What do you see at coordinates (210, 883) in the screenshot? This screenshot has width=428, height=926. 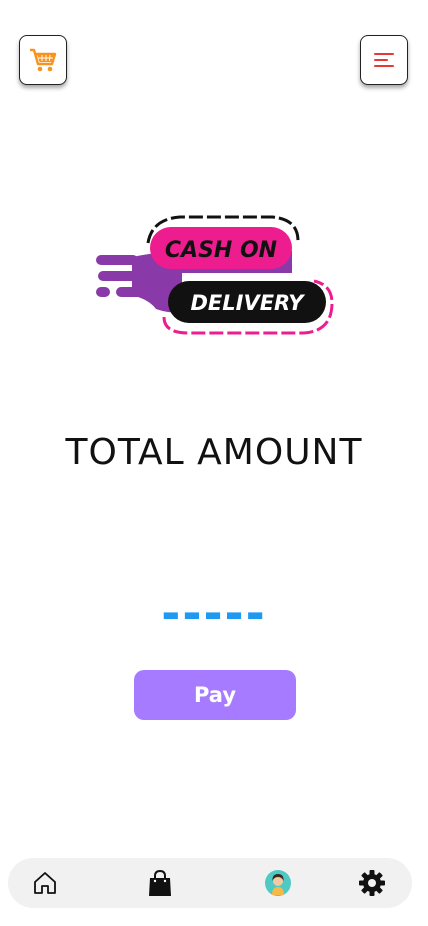 I see `bottom-navigation` at bounding box center [210, 883].